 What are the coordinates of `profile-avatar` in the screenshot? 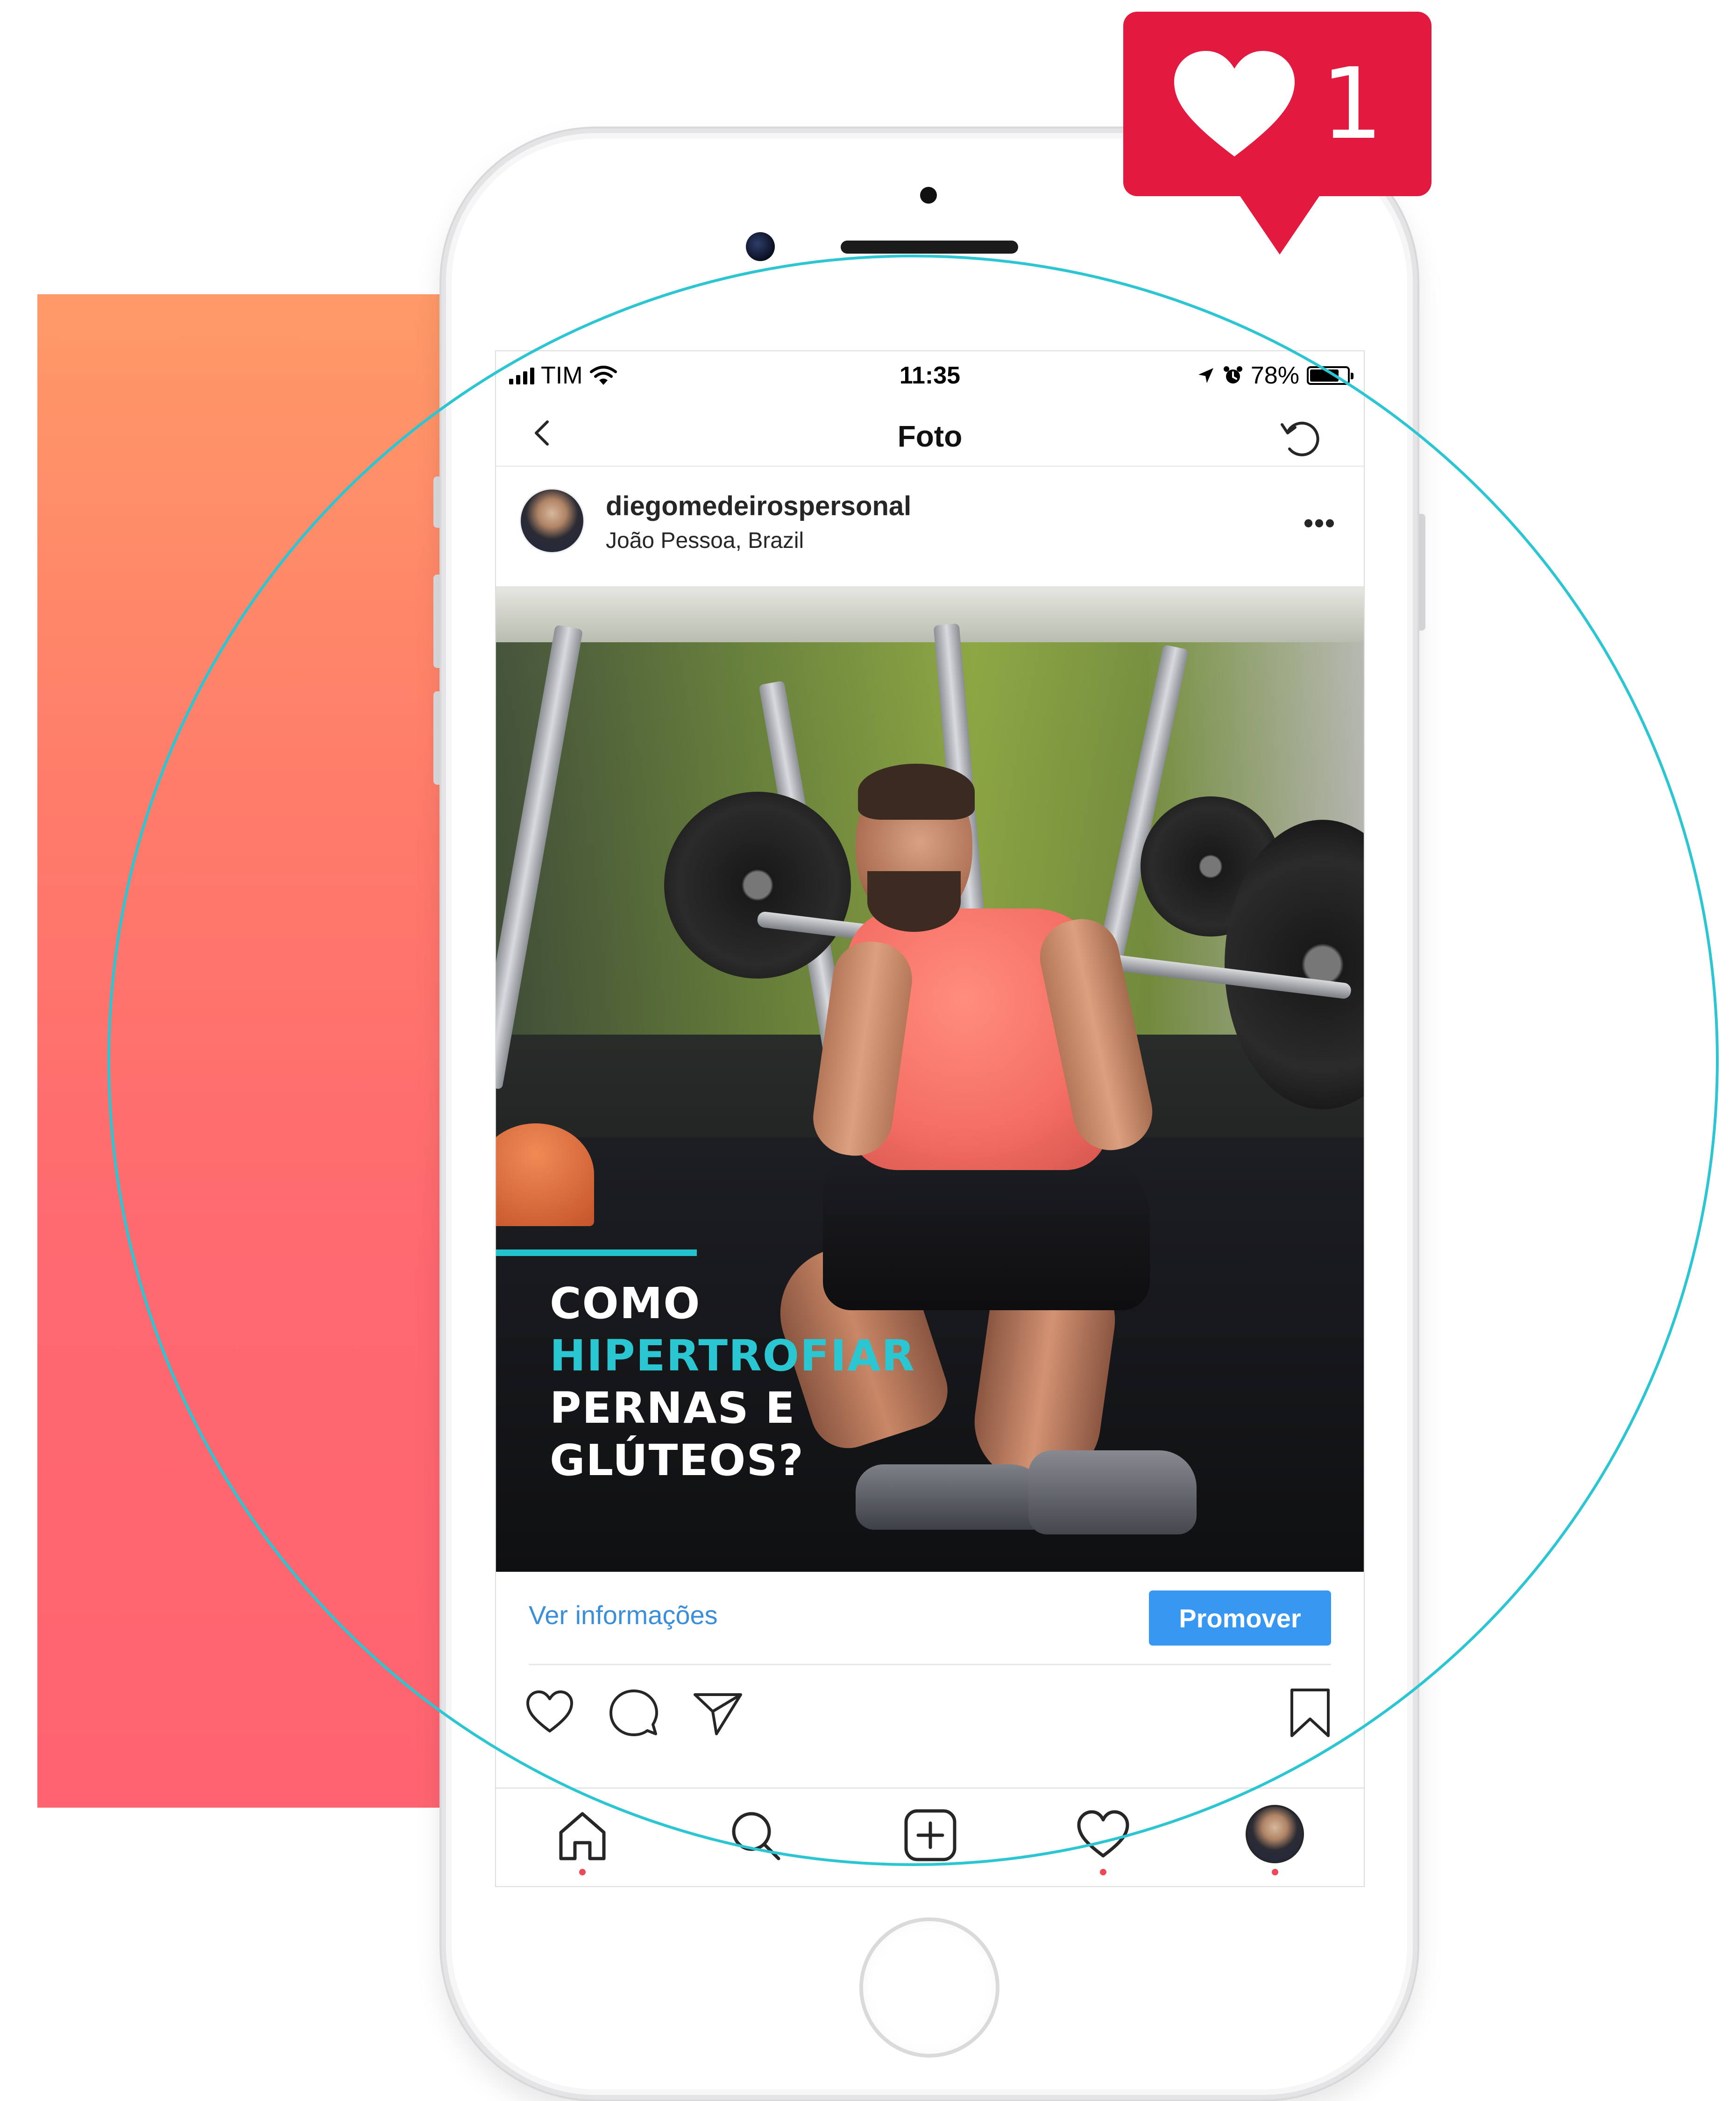 It's located at (1275, 1834).